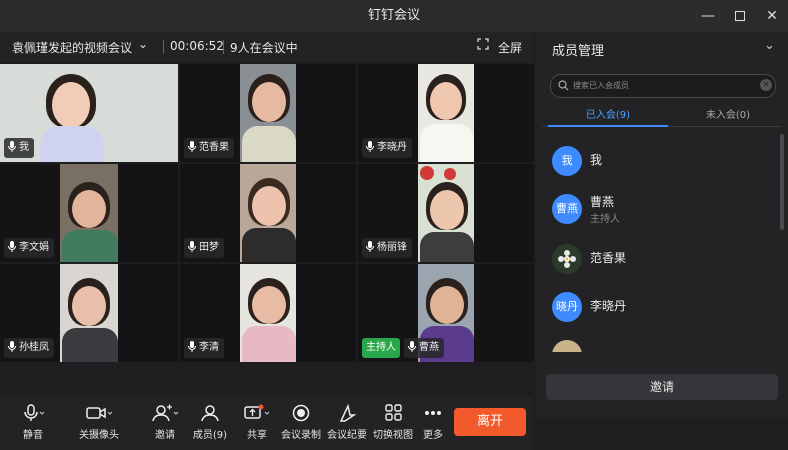 This screenshot has height=450, width=788. Describe the element at coordinates (387, 148) in the screenshot. I see `participant-name-tag: 李晓丹` at that location.